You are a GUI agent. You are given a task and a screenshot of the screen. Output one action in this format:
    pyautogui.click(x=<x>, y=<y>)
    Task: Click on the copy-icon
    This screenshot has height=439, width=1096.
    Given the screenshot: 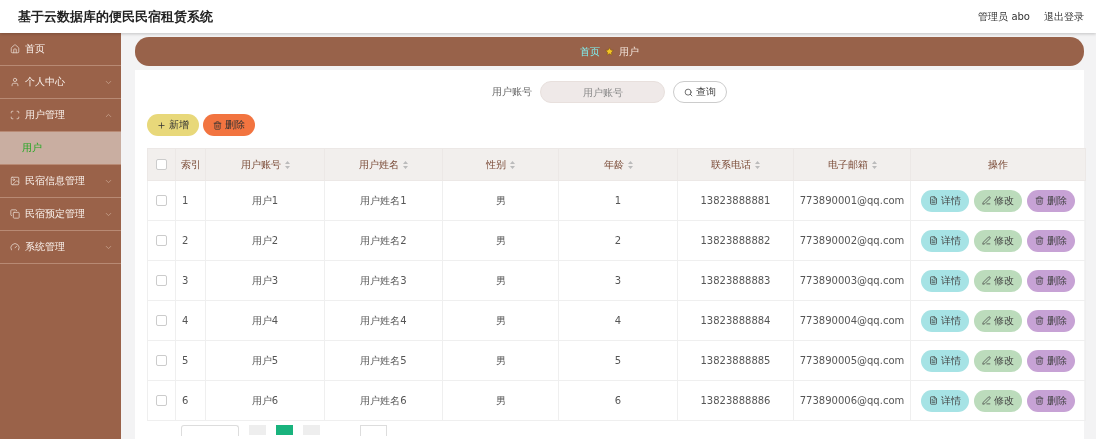 What is the action you would take?
    pyautogui.click(x=15, y=214)
    